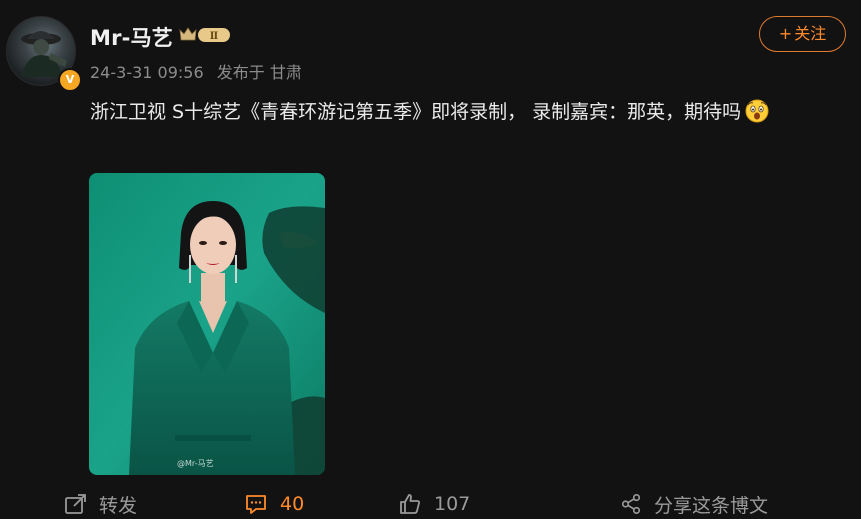 This screenshot has height=519, width=861. Describe the element at coordinates (131, 37) in the screenshot. I see `username: Mr-马艺` at that location.